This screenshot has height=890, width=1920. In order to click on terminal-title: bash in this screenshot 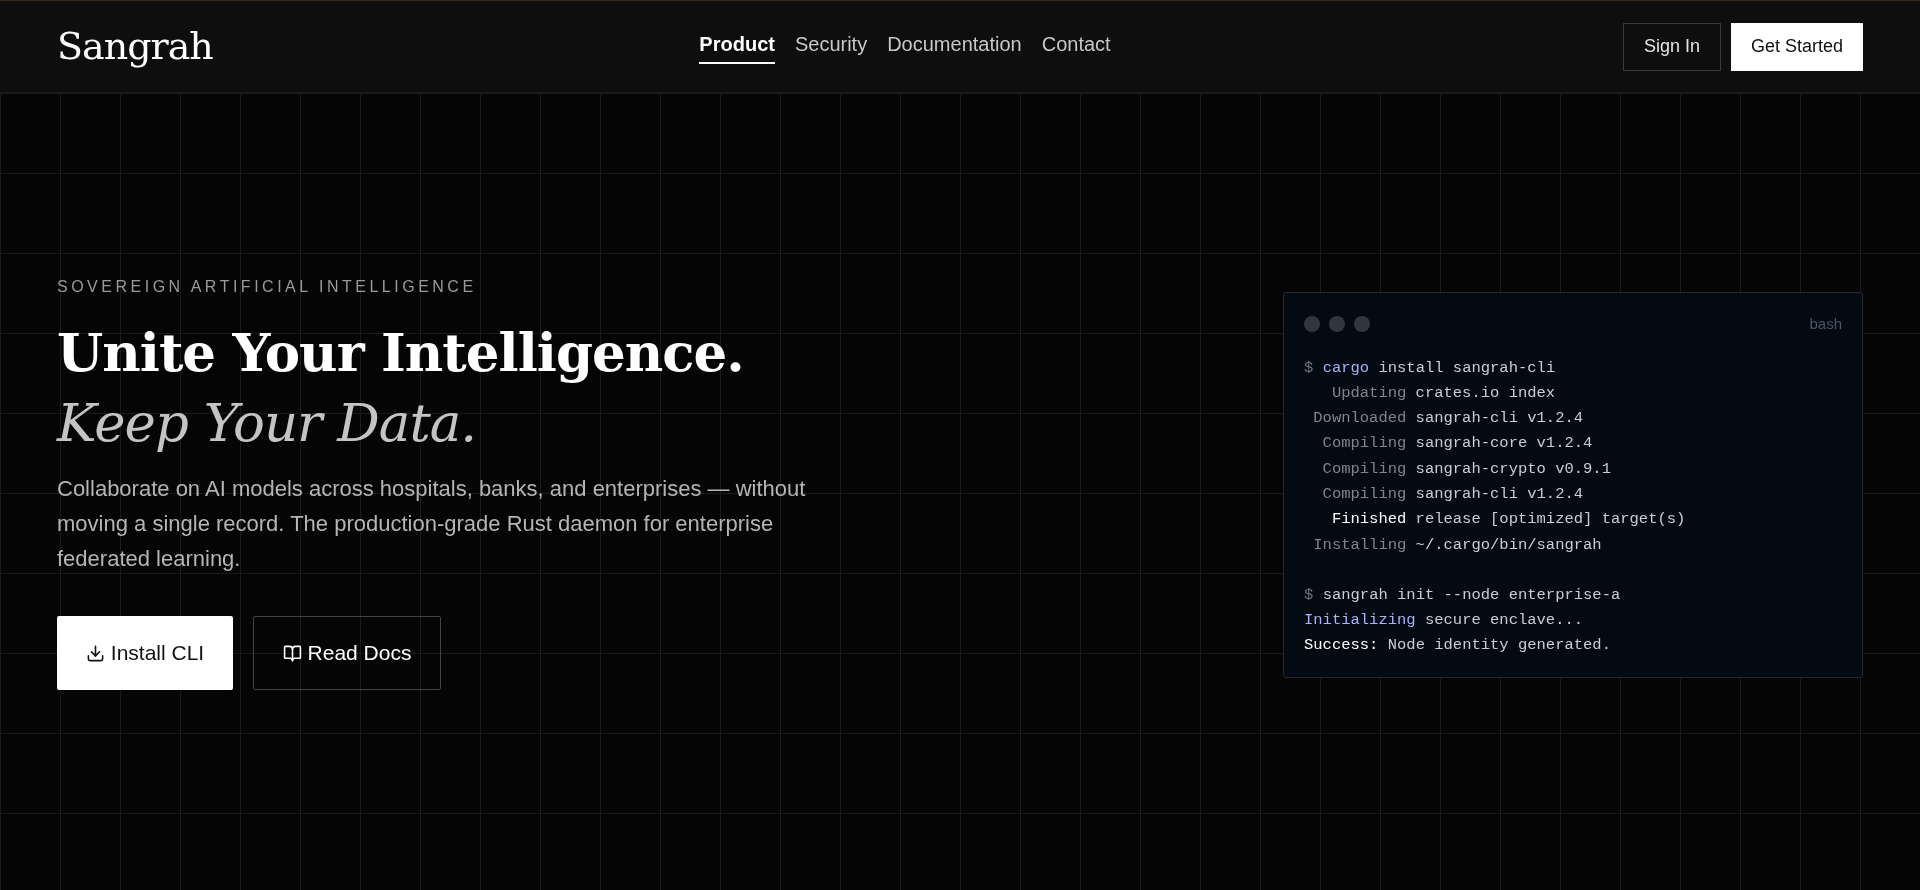, I will do `click(1825, 324)`.